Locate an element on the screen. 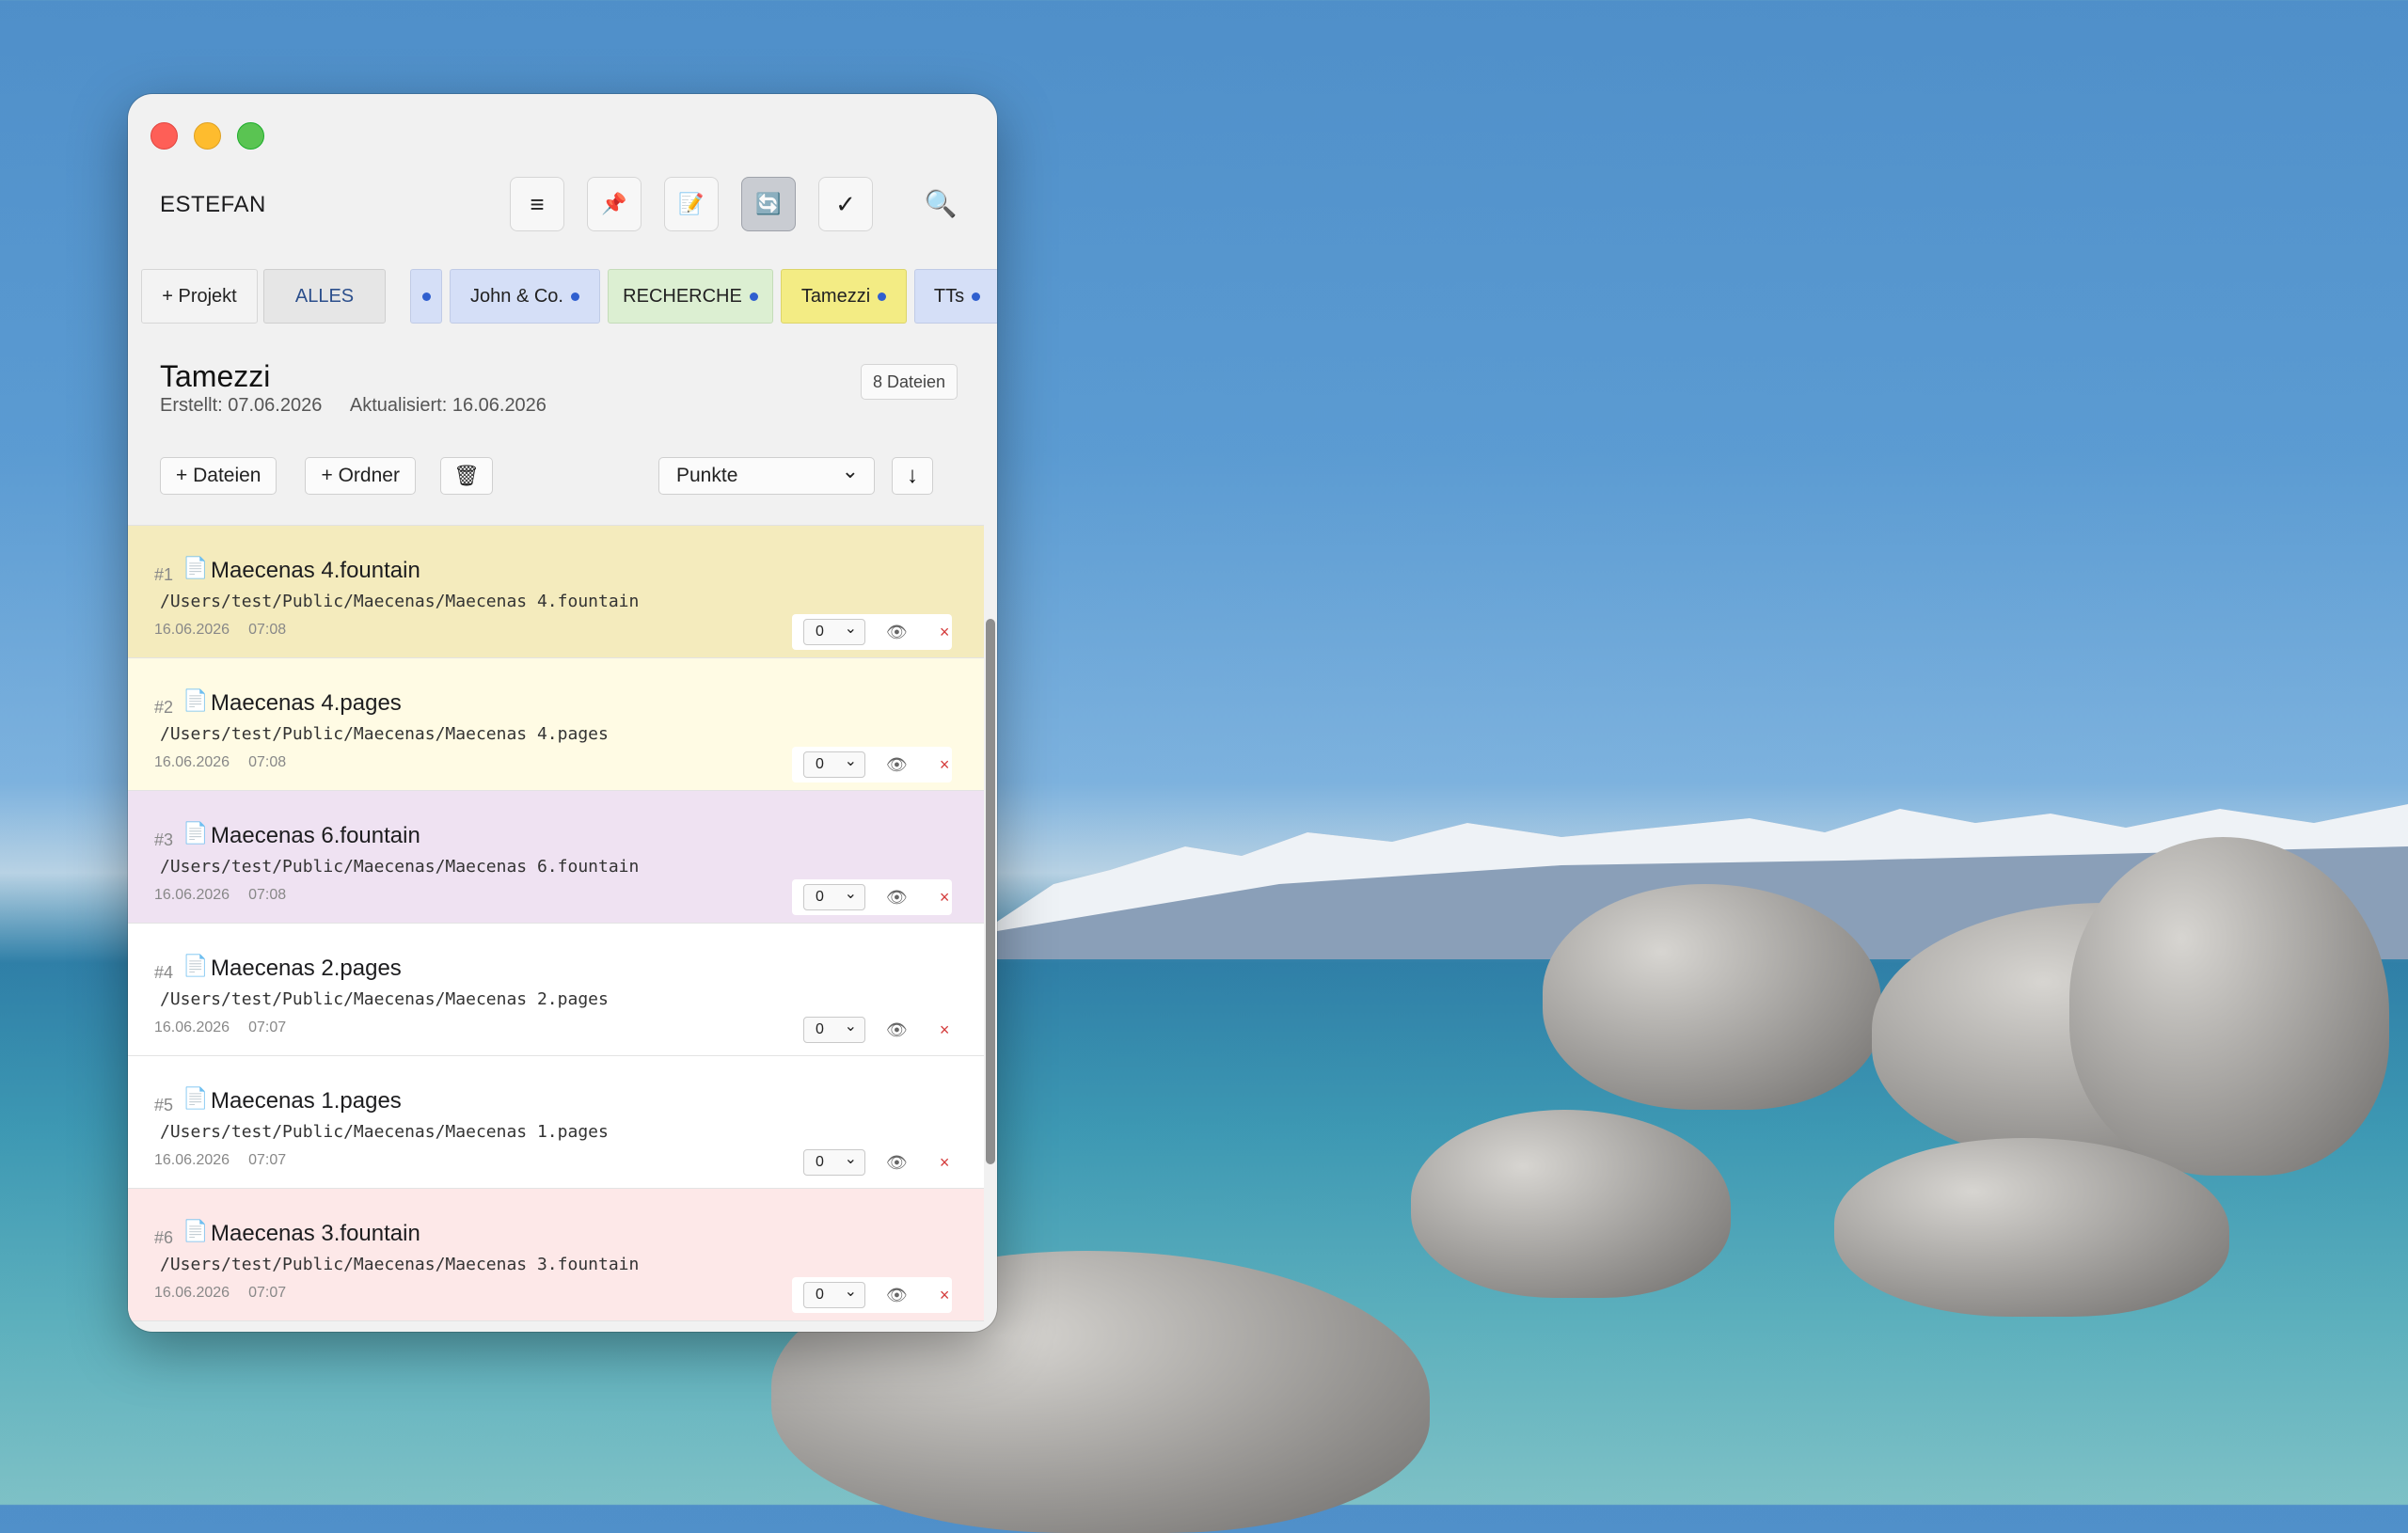 The image size is (2408, 1533). add-project-tab: + Projekt is located at coordinates (200, 296).